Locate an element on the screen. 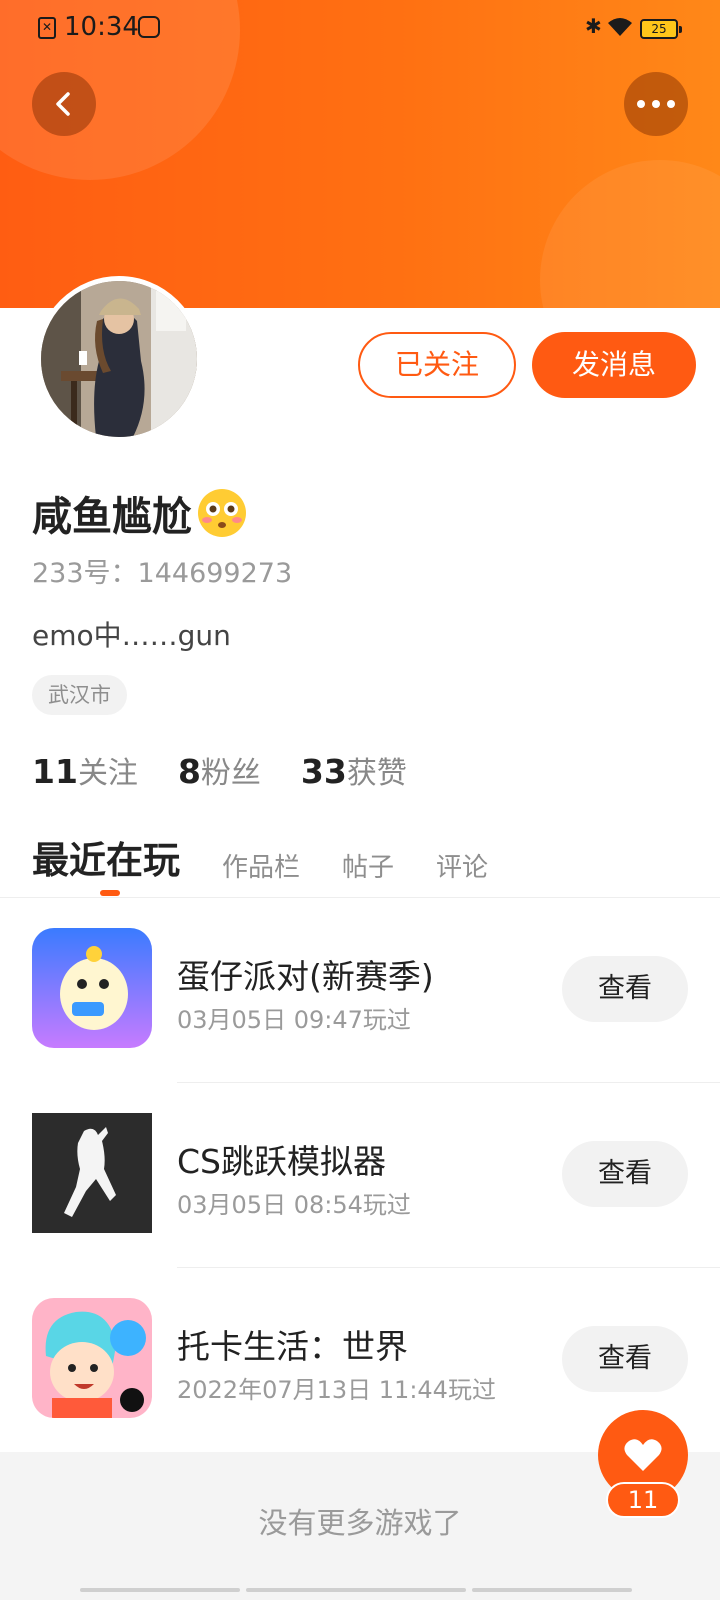  avatar-image is located at coordinates (119, 359).